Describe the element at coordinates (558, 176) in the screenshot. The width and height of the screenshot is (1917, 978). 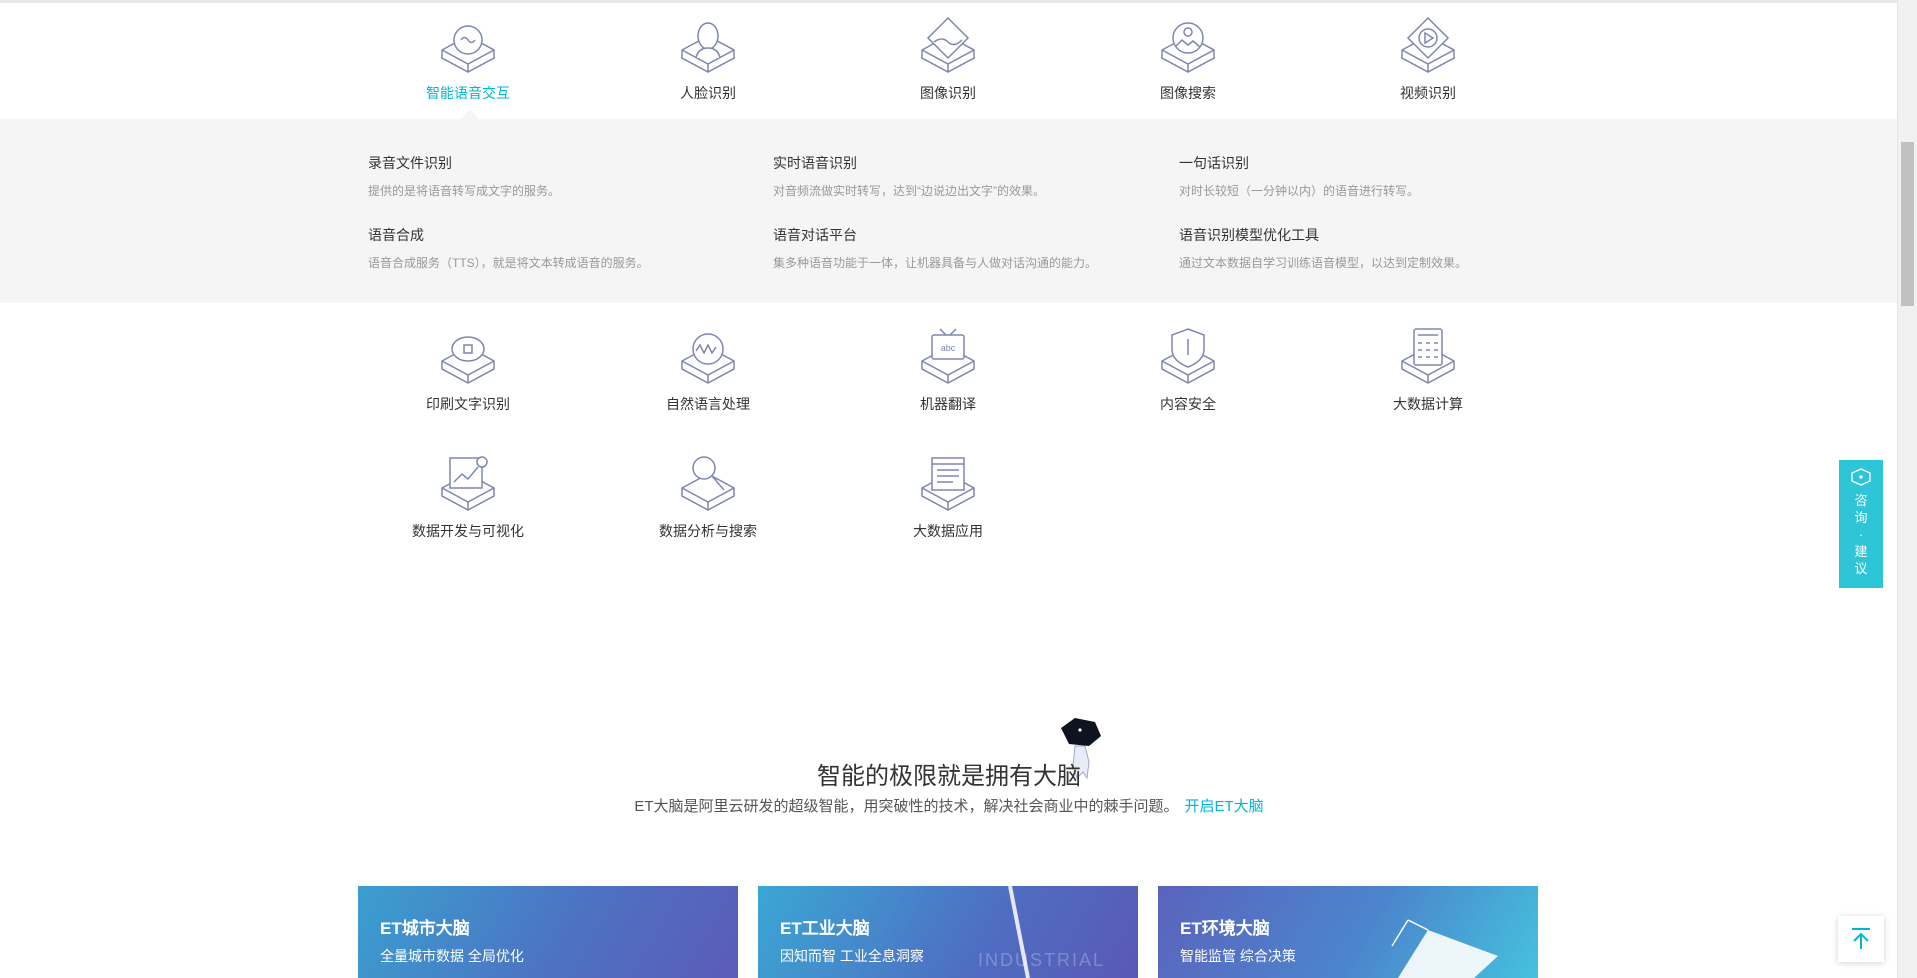
I see `subproduct-item: 录音文件识别 提供的是将语音转写成文字的服务。` at that location.